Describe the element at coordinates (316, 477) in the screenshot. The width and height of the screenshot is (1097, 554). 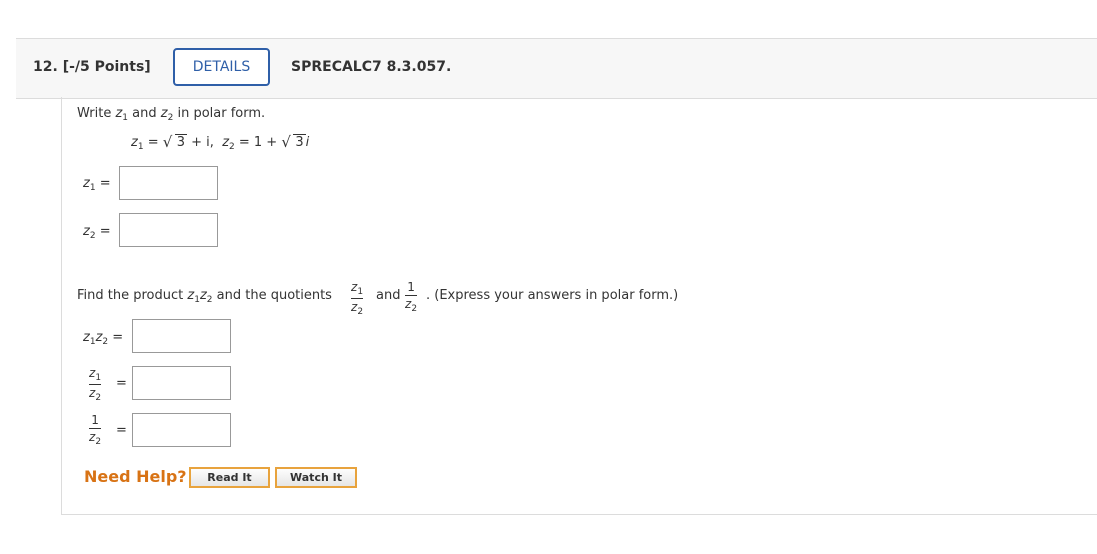
I see `watch-it-button: Watch It` at that location.